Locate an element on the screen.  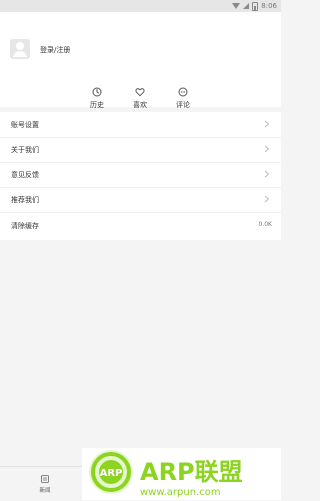
menu-item-label: 账号设置 is located at coordinates (25, 125).